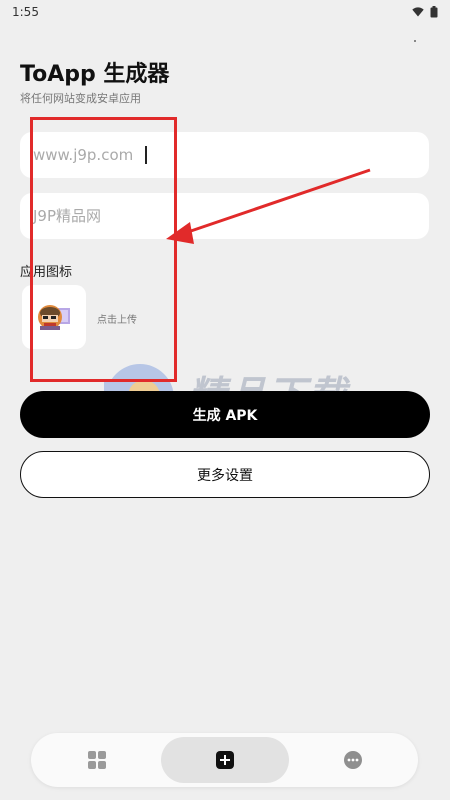  I want to click on url-field, so click(224, 155).